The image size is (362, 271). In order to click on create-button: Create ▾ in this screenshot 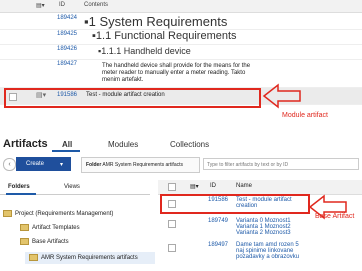, I will do `click(43, 164)`.